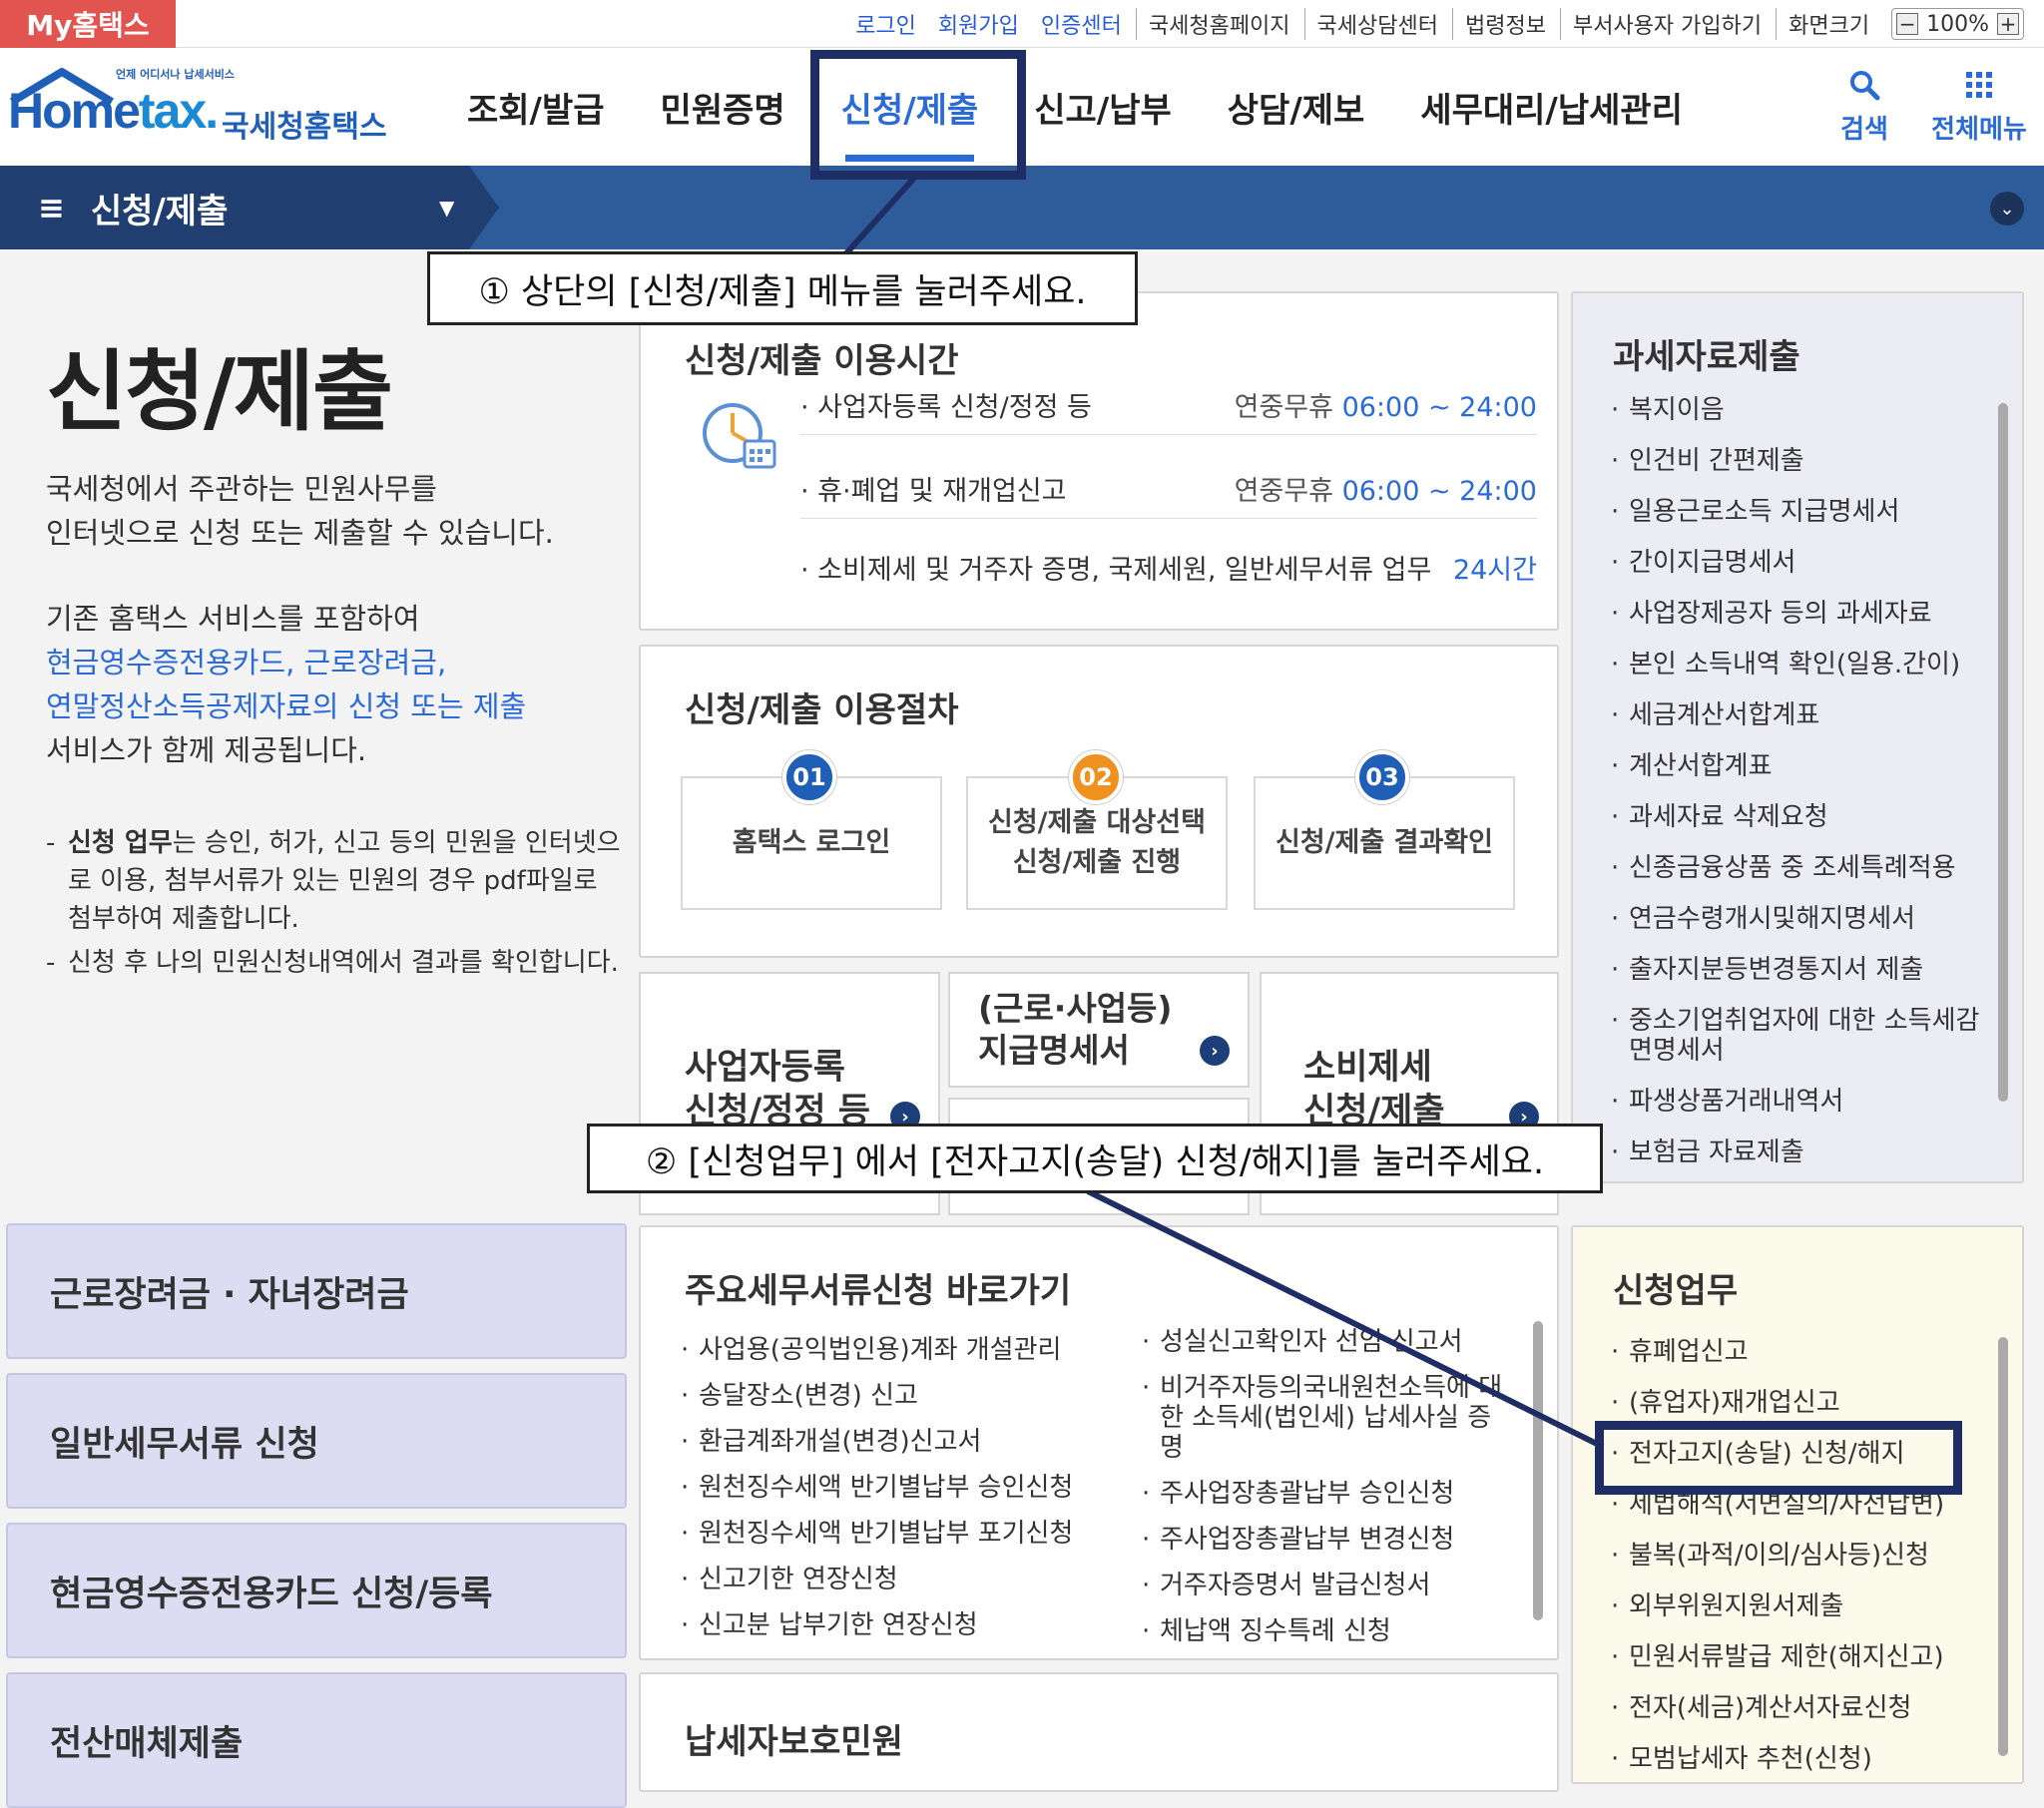 This screenshot has width=2044, height=1808. What do you see at coordinates (1778, 1458) in the screenshot?
I see `highlight-e-notice` at bounding box center [1778, 1458].